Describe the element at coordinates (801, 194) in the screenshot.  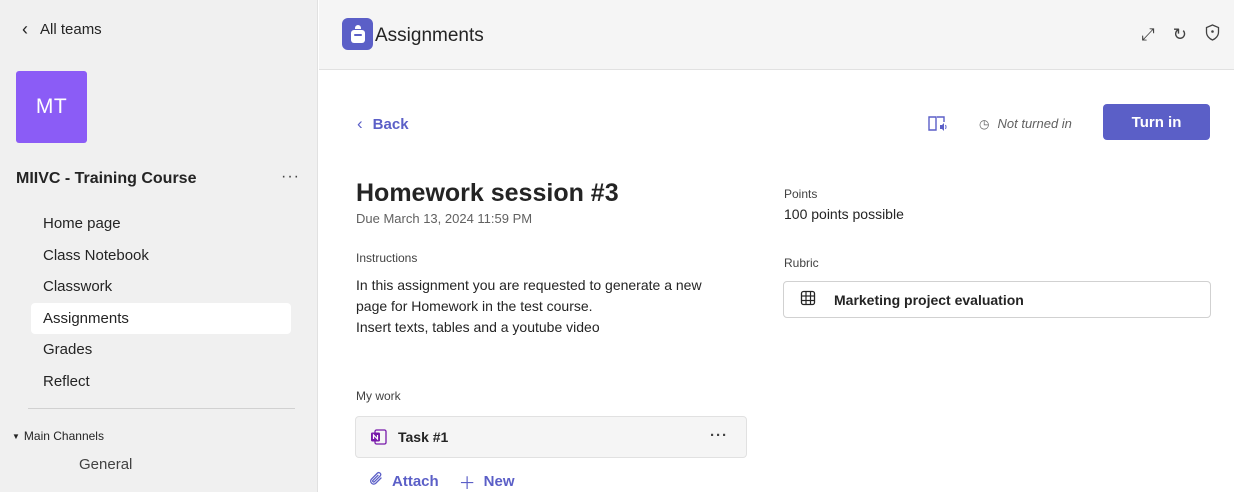
I see `points-label: Points` at that location.